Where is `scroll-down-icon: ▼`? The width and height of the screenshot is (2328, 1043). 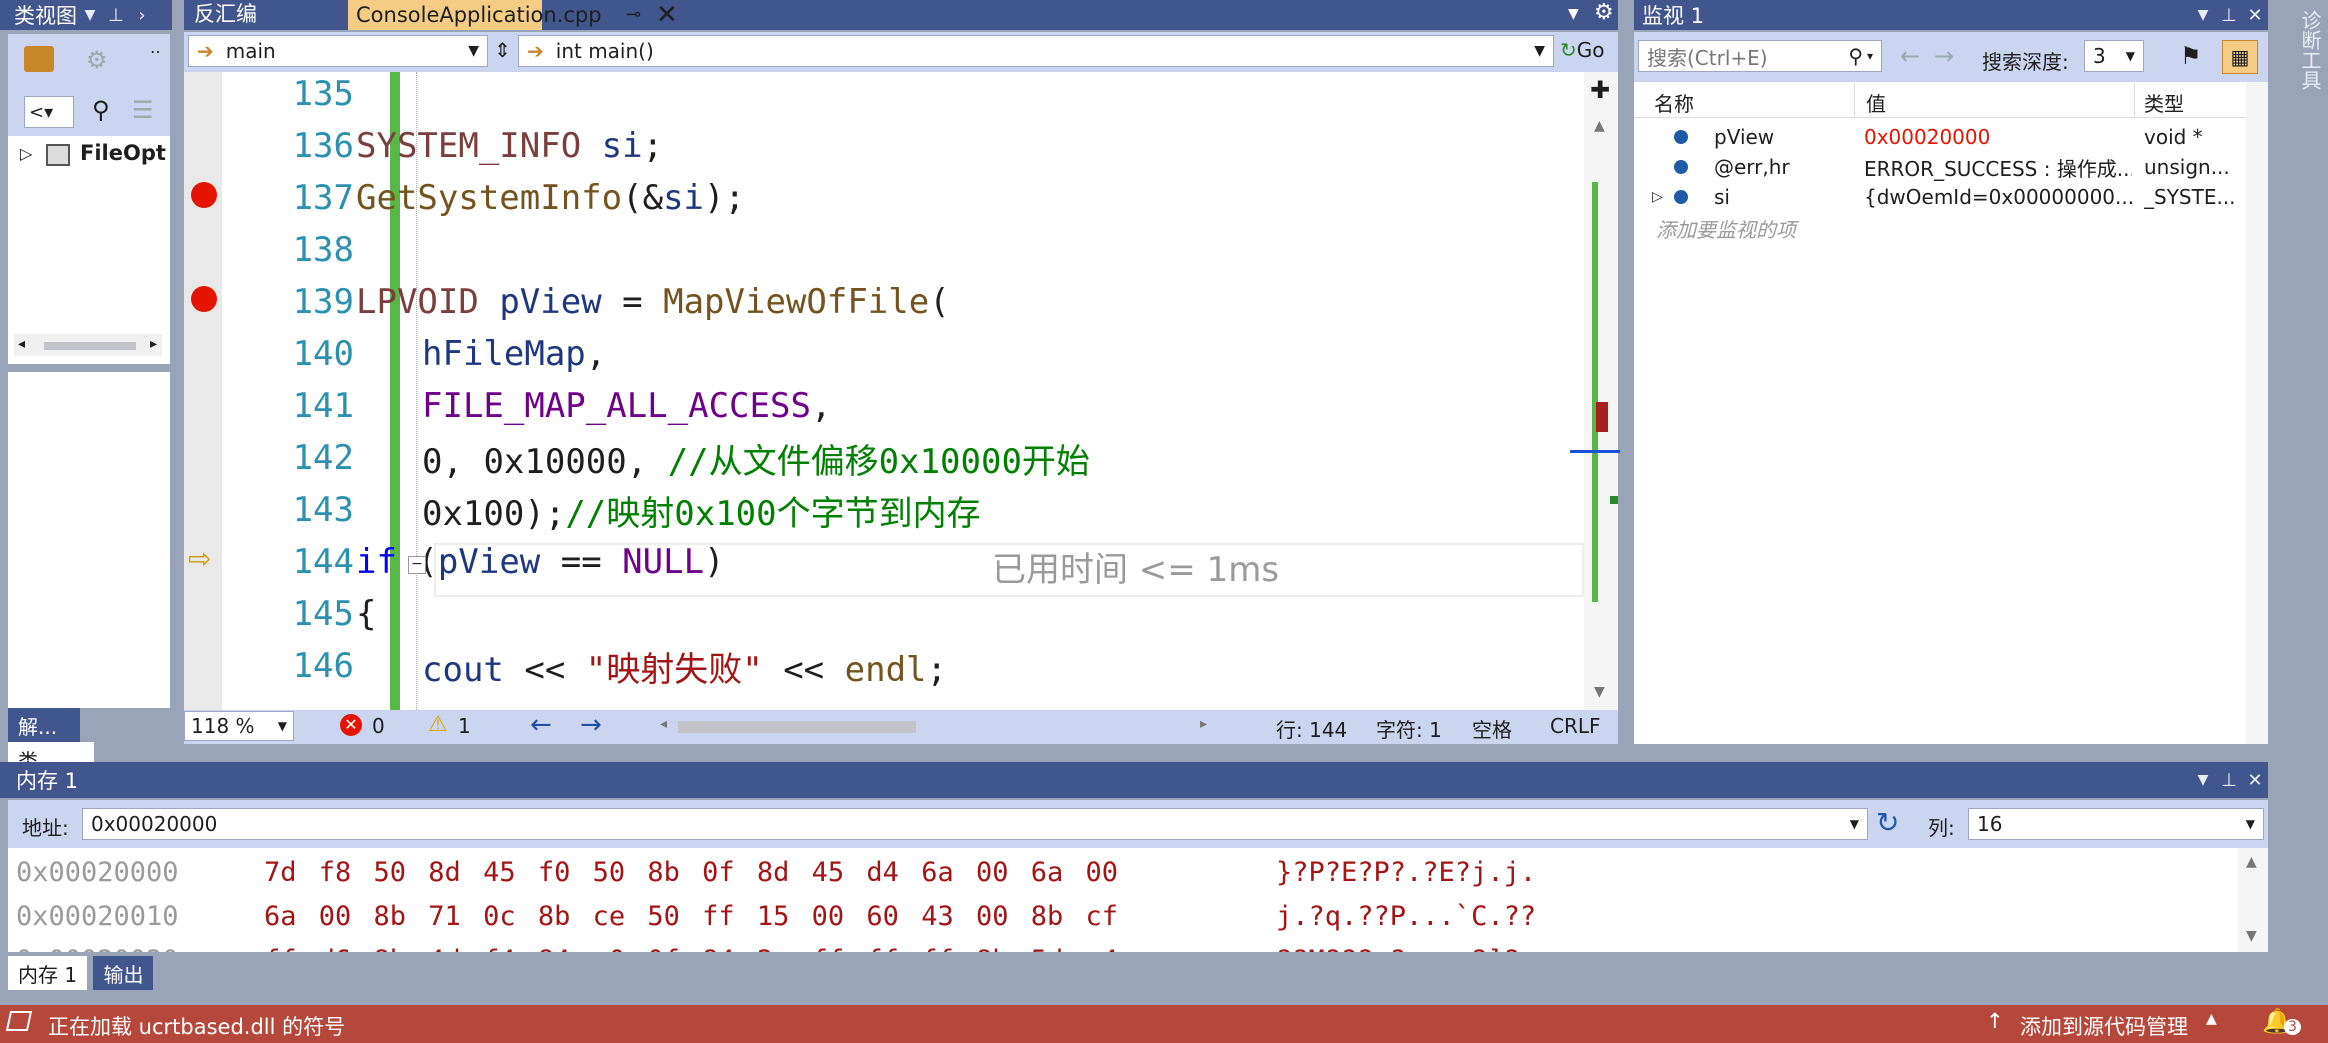
scroll-down-icon: ▼ is located at coordinates (1599, 692).